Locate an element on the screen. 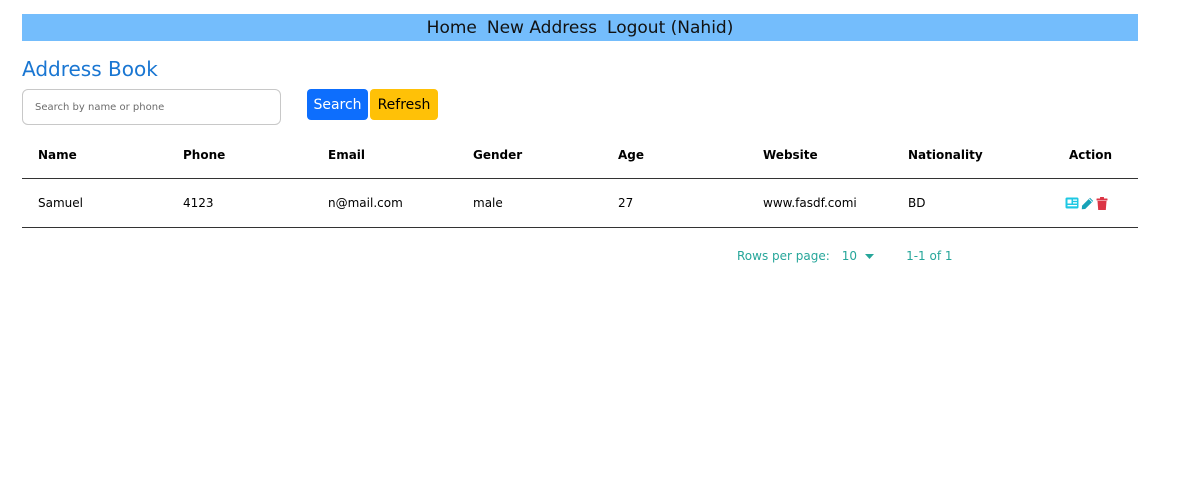 This screenshot has height=499, width=1195. cell-name: Samuel is located at coordinates (60, 203).